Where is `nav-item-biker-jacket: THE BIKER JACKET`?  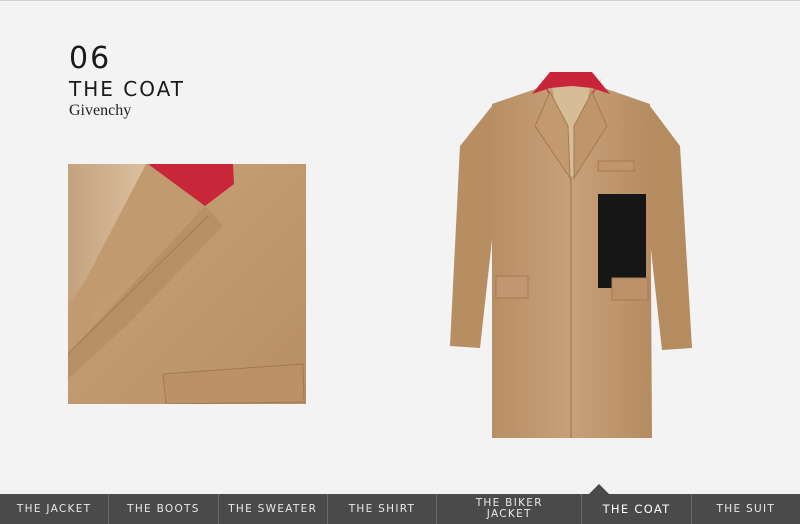 nav-item-biker-jacket: THE BIKER JACKET is located at coordinates (508, 509).